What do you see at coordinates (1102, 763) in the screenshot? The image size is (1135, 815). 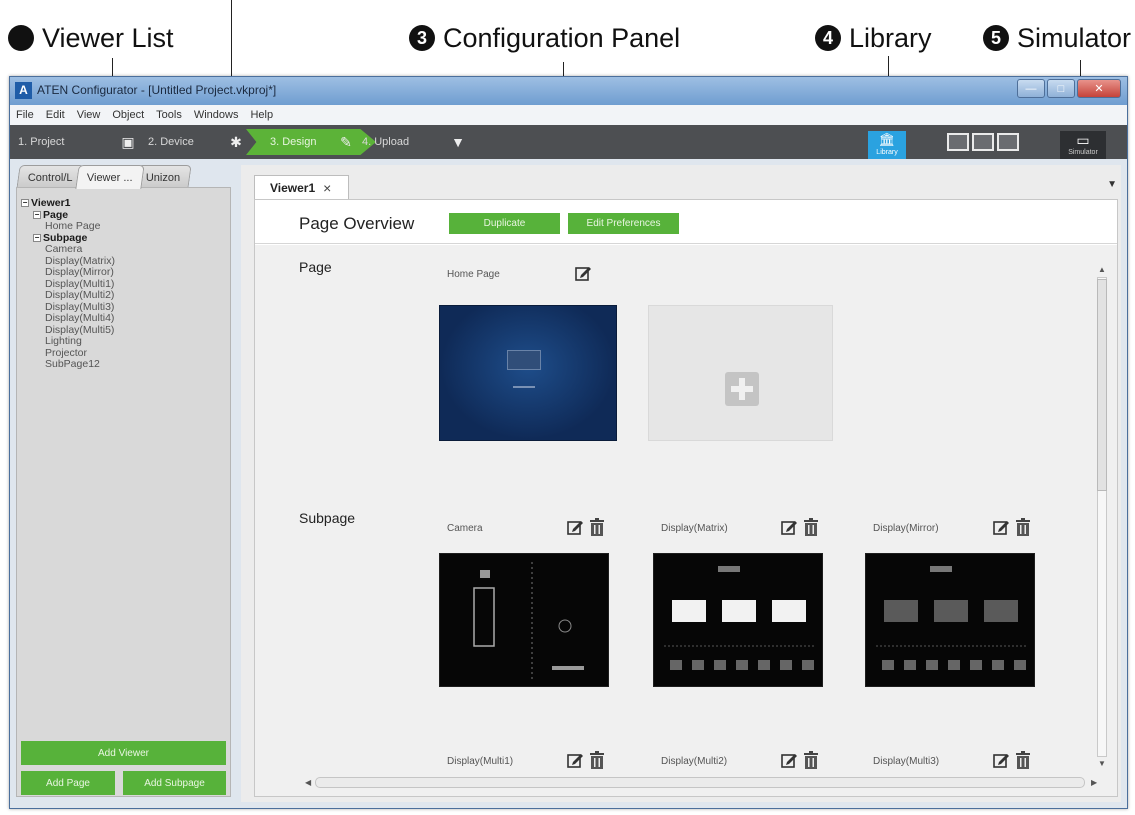 I see `scroll-down-icon: ▼` at bounding box center [1102, 763].